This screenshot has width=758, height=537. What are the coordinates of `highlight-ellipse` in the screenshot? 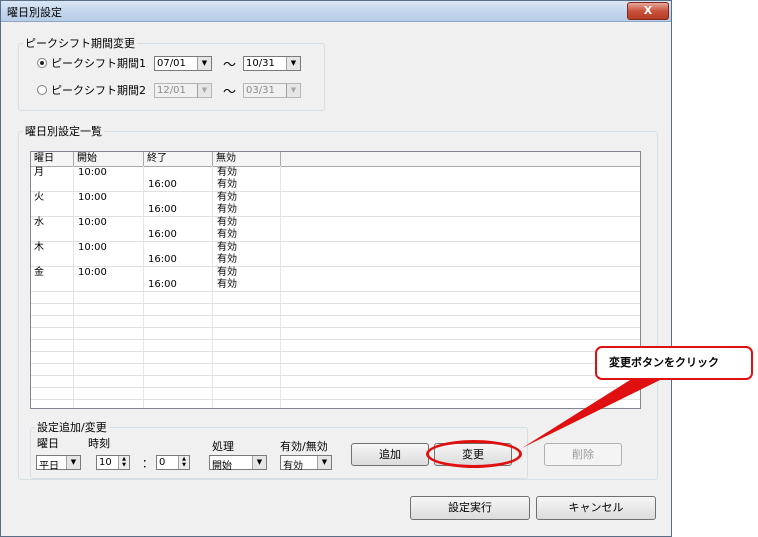 It's located at (474, 454).